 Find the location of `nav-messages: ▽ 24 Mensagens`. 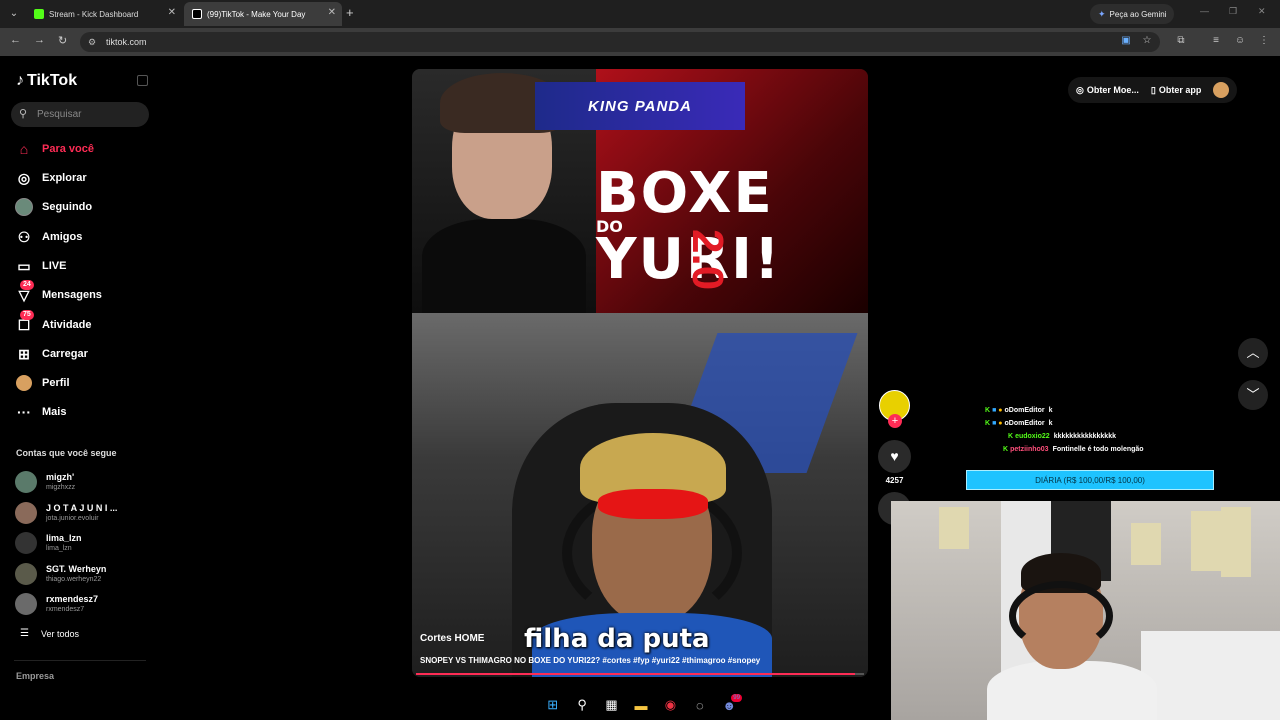

nav-messages: ▽ 24 Mensagens is located at coordinates (58, 293).